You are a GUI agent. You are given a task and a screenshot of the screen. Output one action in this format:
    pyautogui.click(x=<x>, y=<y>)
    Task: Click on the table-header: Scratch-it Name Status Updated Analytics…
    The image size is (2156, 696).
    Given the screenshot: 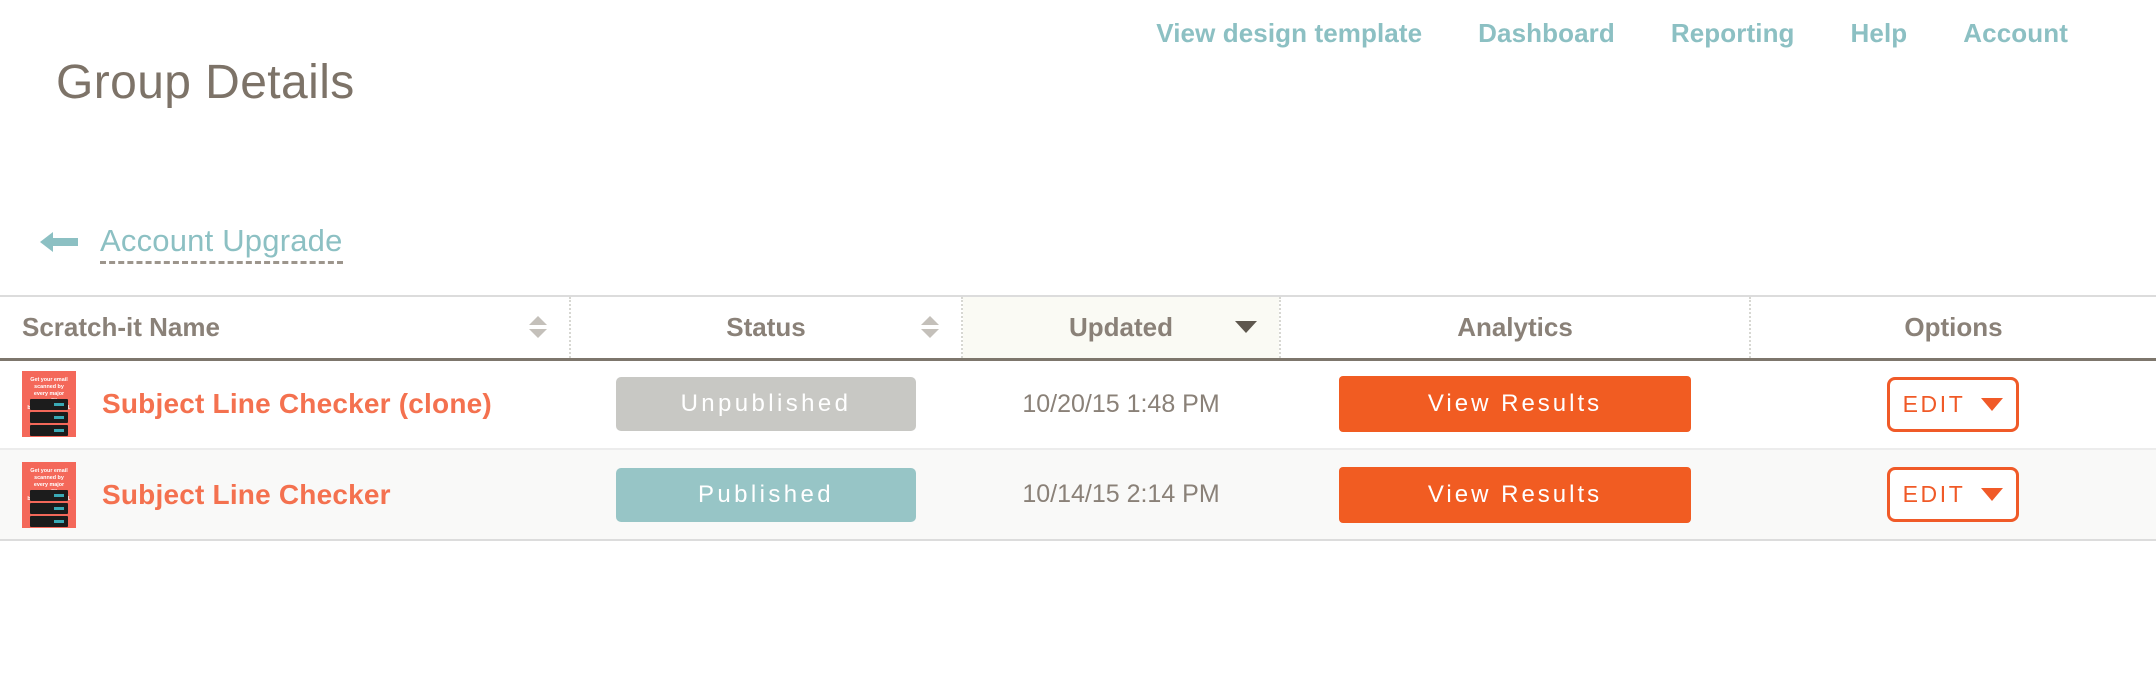 What is the action you would take?
    pyautogui.click(x=1078, y=328)
    